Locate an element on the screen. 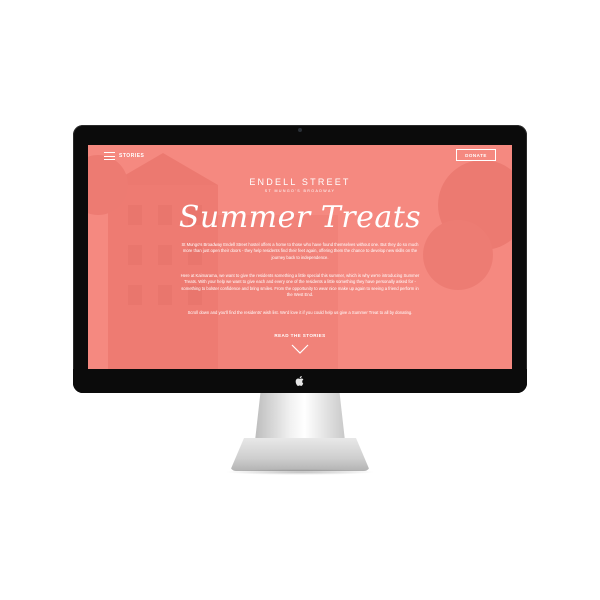 This screenshot has height=600, width=600. monitor-chin is located at coordinates (300, 381).